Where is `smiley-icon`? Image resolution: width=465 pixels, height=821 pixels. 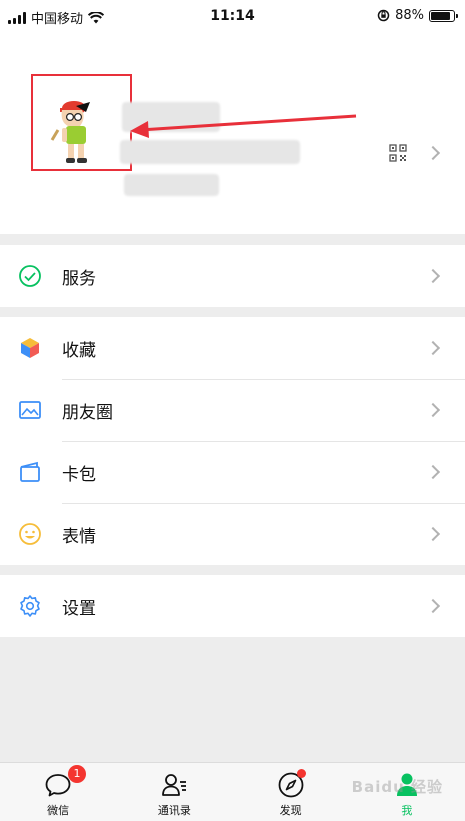 smiley-icon is located at coordinates (30, 534).